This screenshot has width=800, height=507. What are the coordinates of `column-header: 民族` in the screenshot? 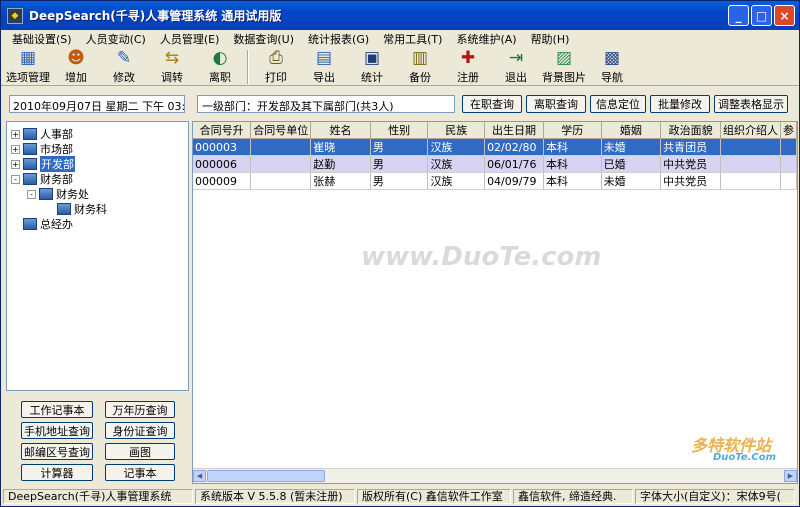 It's located at (456, 130).